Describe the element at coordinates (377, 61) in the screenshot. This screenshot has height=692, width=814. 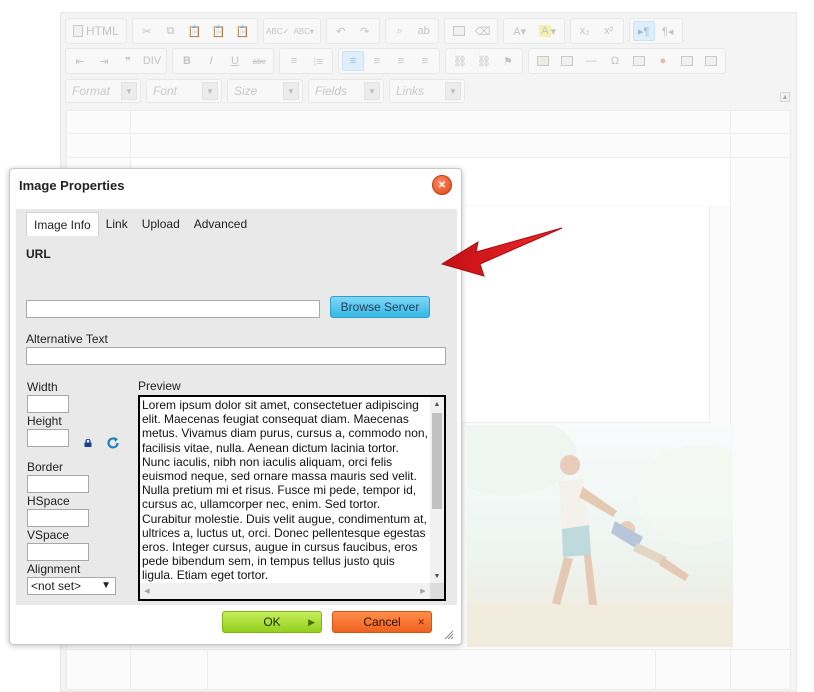
I see `align-center-icon: ≡` at that location.